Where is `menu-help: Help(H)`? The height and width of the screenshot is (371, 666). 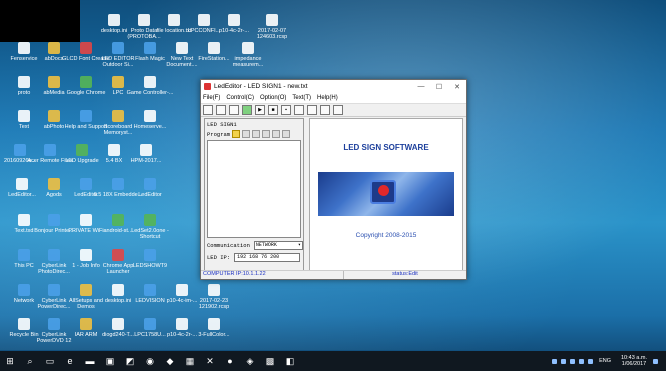 menu-help: Help(H) is located at coordinates (327, 98).